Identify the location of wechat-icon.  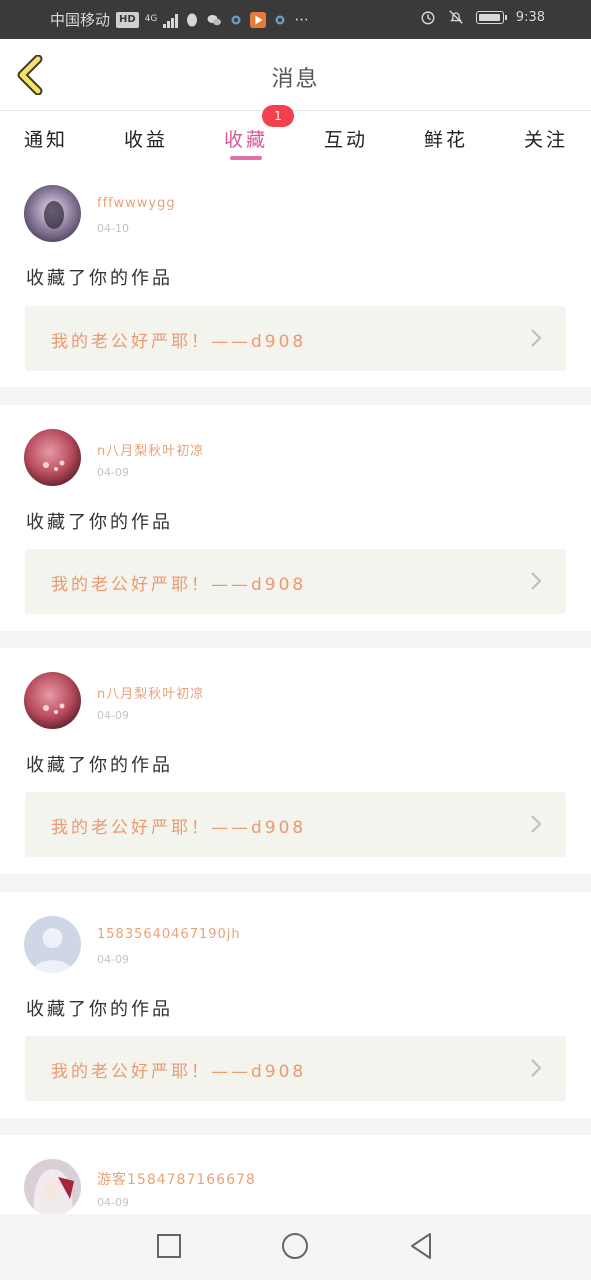
(214, 19).